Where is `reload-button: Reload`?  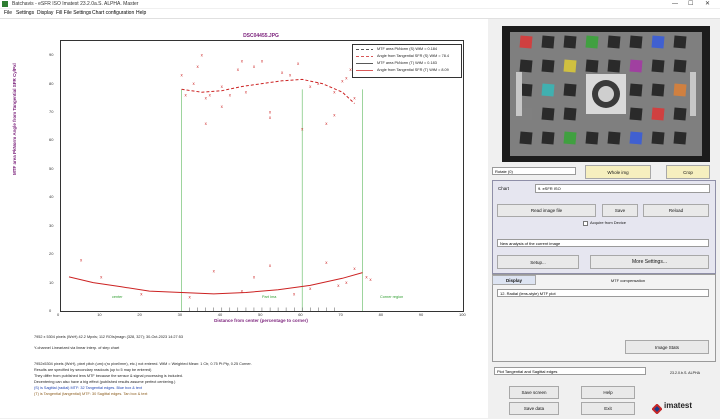
reload-button: Reload is located at coordinates (676, 210).